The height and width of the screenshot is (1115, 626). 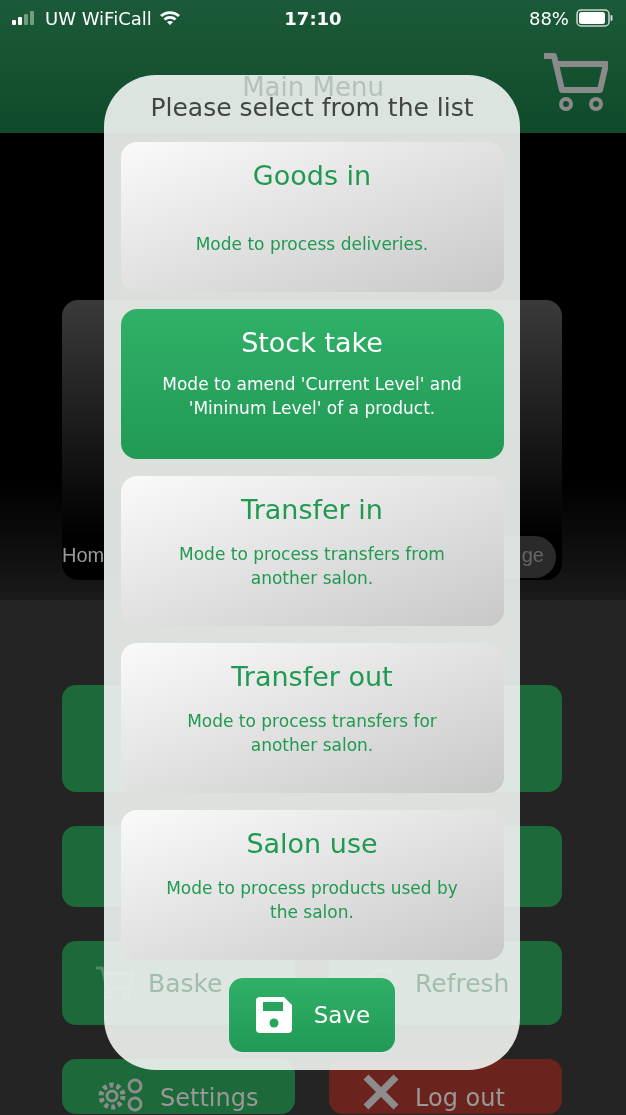 What do you see at coordinates (381, 1092) in the screenshot?
I see `x-icon` at bounding box center [381, 1092].